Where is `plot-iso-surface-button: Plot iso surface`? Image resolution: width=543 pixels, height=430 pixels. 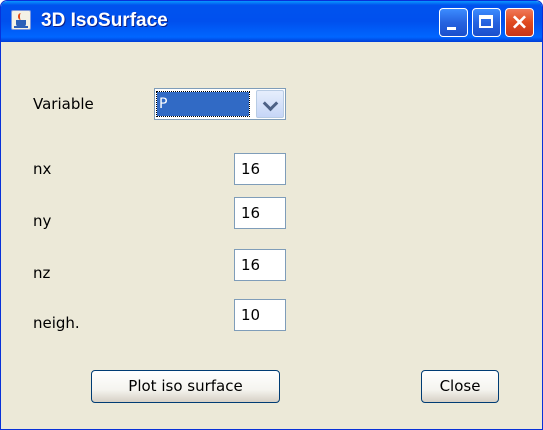
plot-iso-surface-button: Plot iso surface is located at coordinates (185, 386).